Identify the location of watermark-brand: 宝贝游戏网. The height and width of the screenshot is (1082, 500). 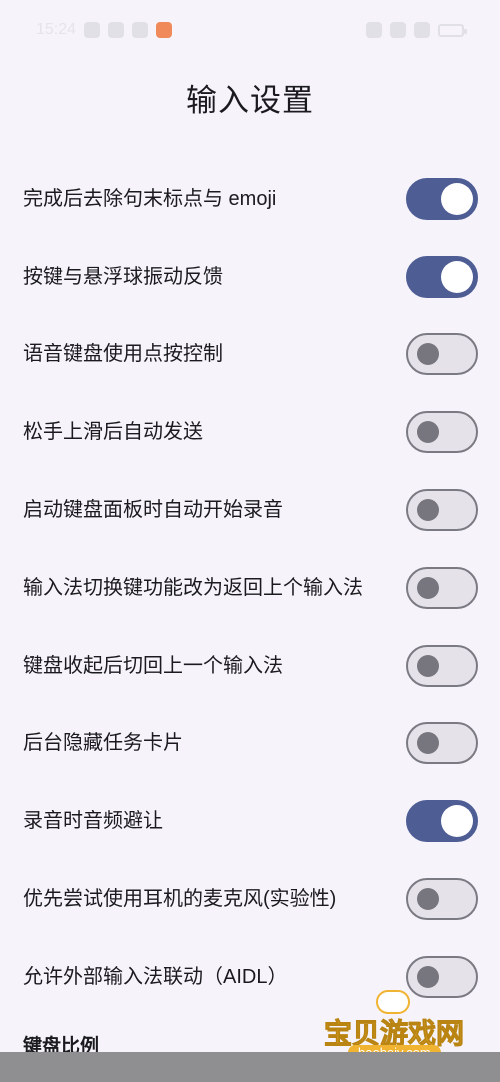
(394, 1034).